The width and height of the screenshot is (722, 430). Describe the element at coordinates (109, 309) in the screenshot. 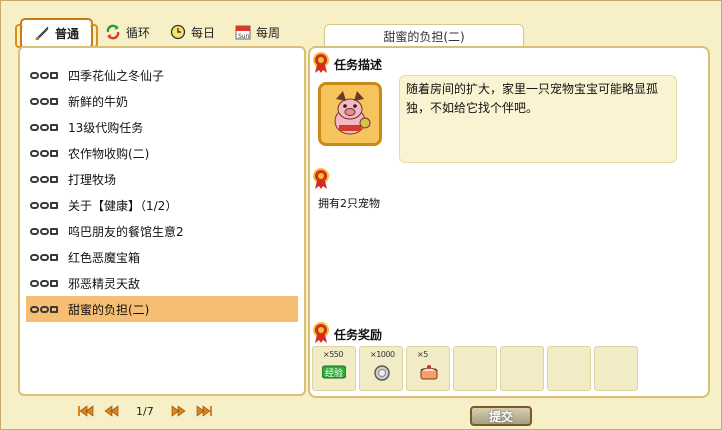

I see `quest-name: 甜蜜的负担(二)` at that location.